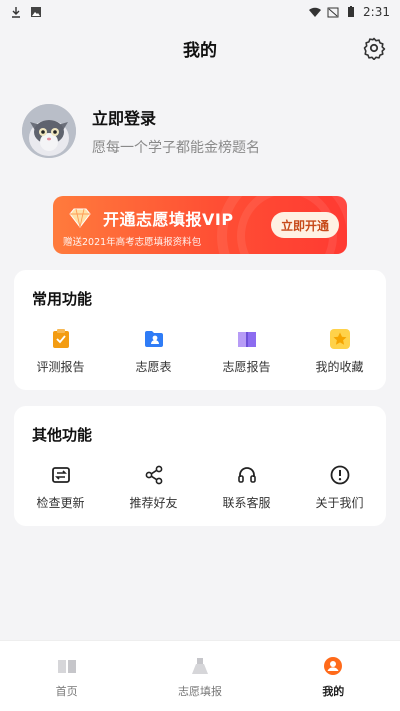 This screenshot has width=400, height=711. I want to click on other-functions-grid: 检查更新 推荐好友 联系客服 关于我们, so click(200, 487).